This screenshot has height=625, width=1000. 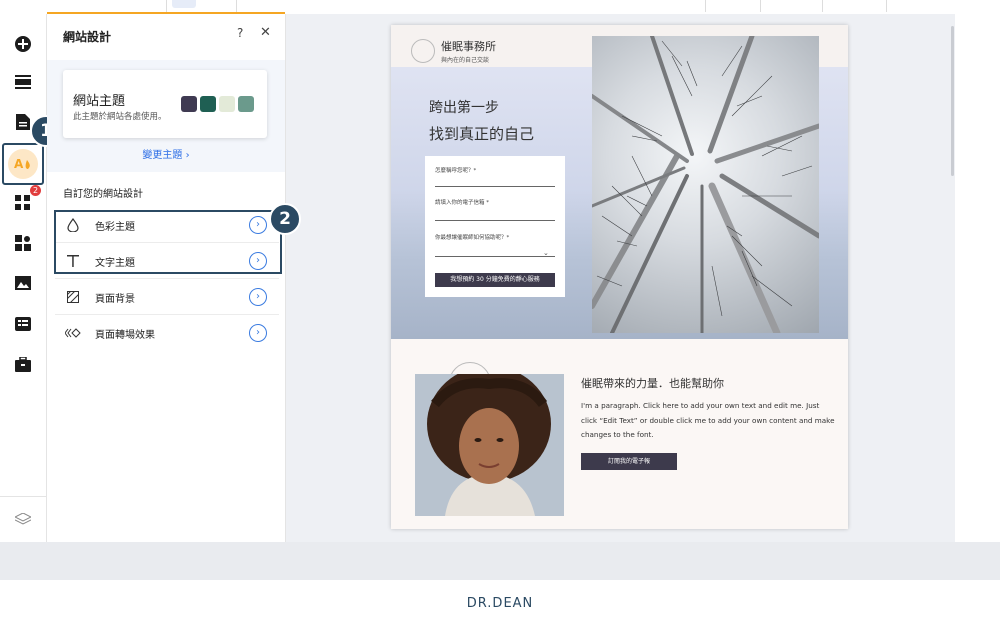 What do you see at coordinates (240, 33) in the screenshot?
I see `help-button: ?` at bounding box center [240, 33].